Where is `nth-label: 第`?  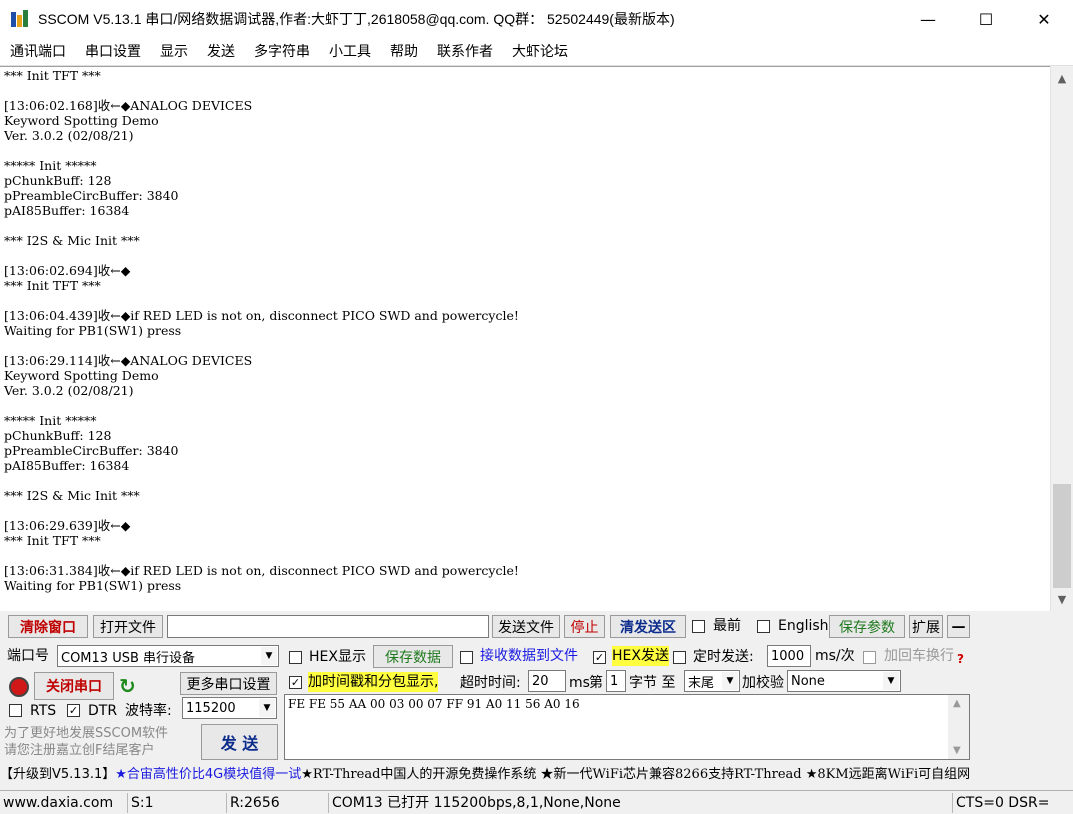 nth-label: 第 is located at coordinates (596, 683).